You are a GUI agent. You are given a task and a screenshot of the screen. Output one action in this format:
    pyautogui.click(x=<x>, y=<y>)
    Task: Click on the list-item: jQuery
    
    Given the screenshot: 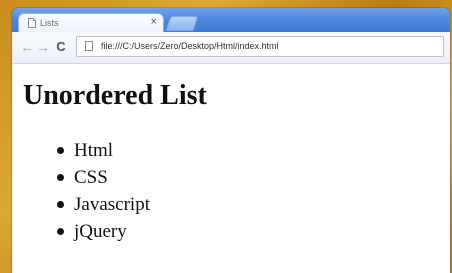 What is the action you would take?
    pyautogui.click(x=101, y=231)
    